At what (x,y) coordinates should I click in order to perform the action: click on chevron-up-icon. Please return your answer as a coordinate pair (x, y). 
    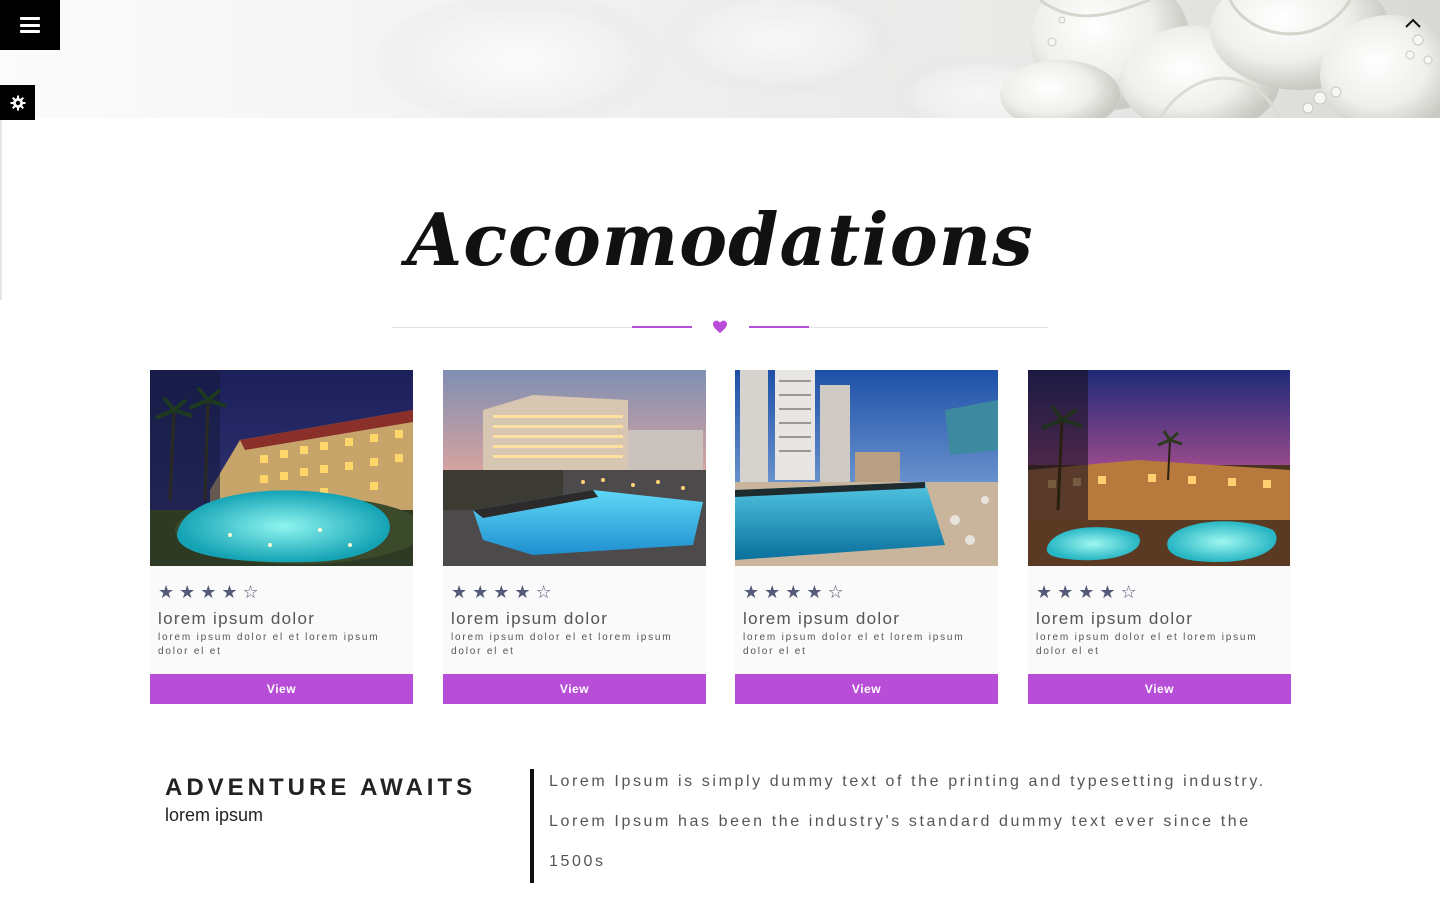
    Looking at the image, I should click on (1413, 23).